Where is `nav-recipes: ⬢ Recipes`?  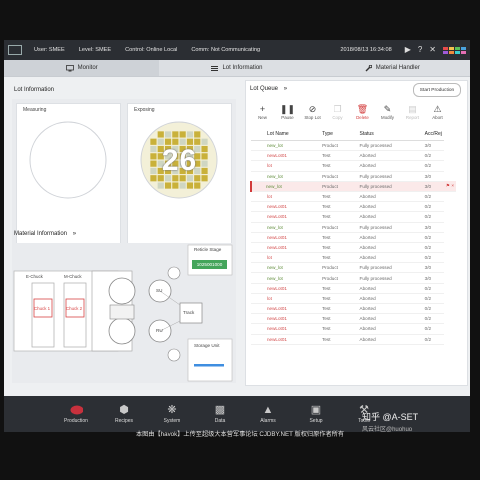
nav-recipes: ⬢ Recipes is located at coordinates (124, 414).